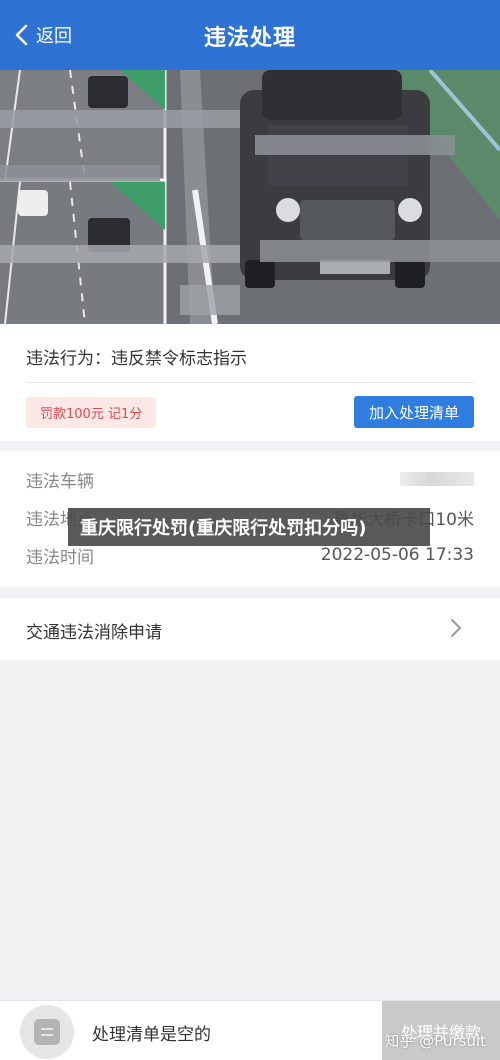 This screenshot has height=1060, width=500. Describe the element at coordinates (249, 527) in the screenshot. I see `overlay-title-banner: 重庆限行处罚(重庆限行处罚扣分吗)` at that location.